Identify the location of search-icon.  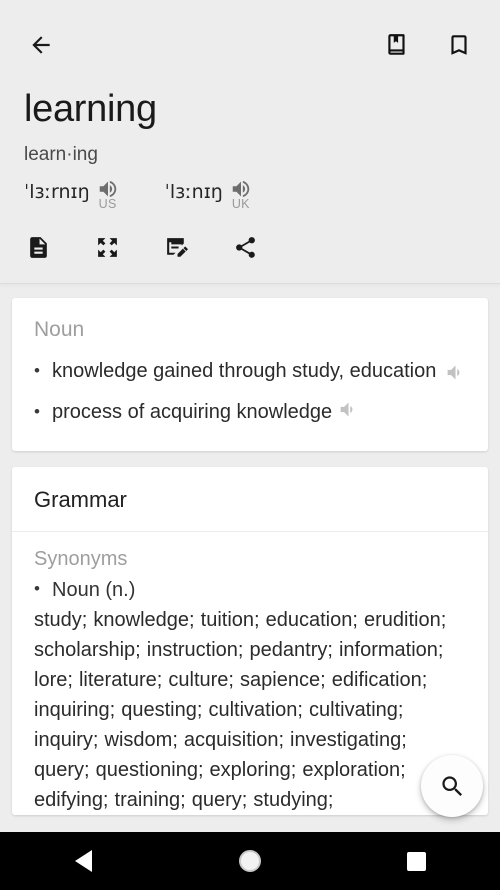
(451, 785).